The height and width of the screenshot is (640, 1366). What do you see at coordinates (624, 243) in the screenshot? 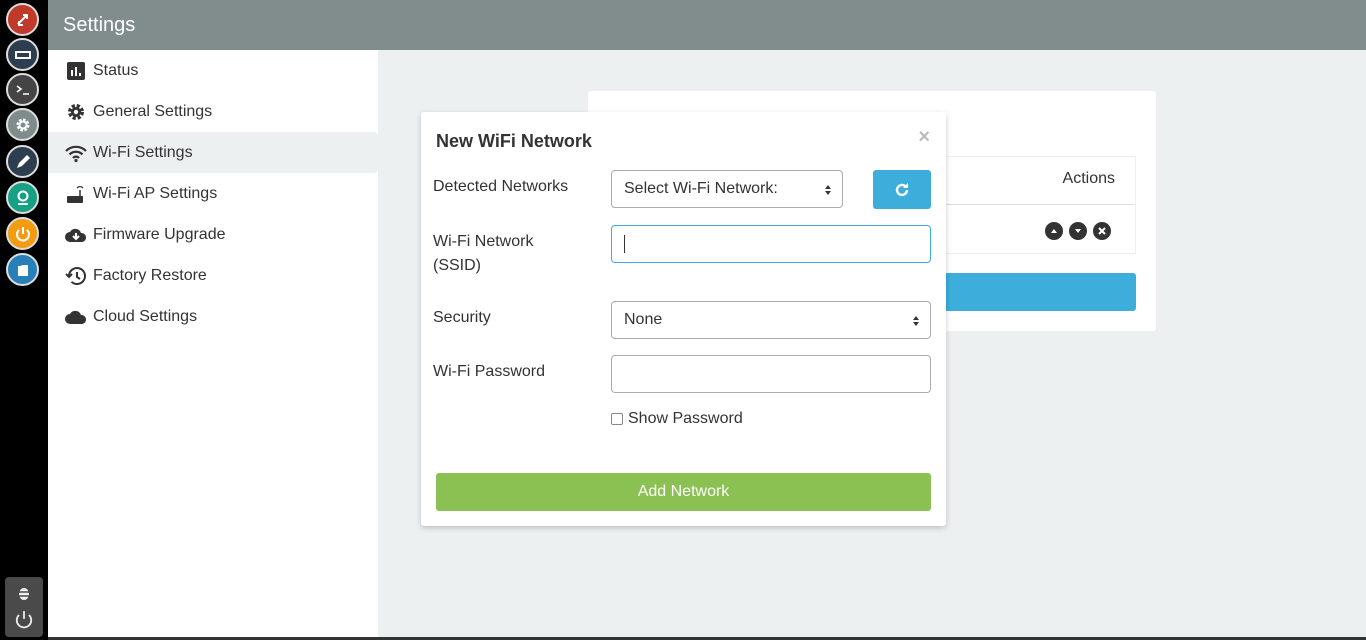
I see `text-cursor` at bounding box center [624, 243].